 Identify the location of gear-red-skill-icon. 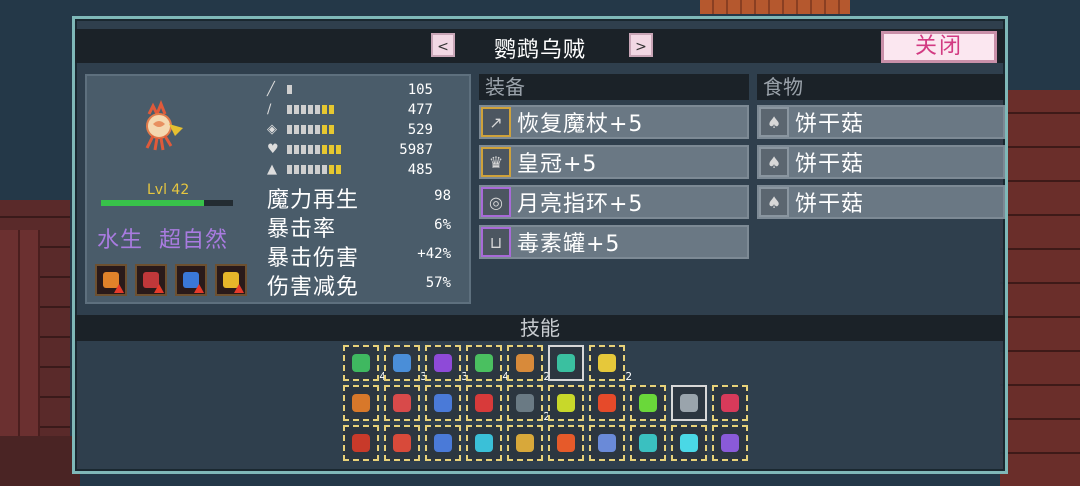
(730, 403).